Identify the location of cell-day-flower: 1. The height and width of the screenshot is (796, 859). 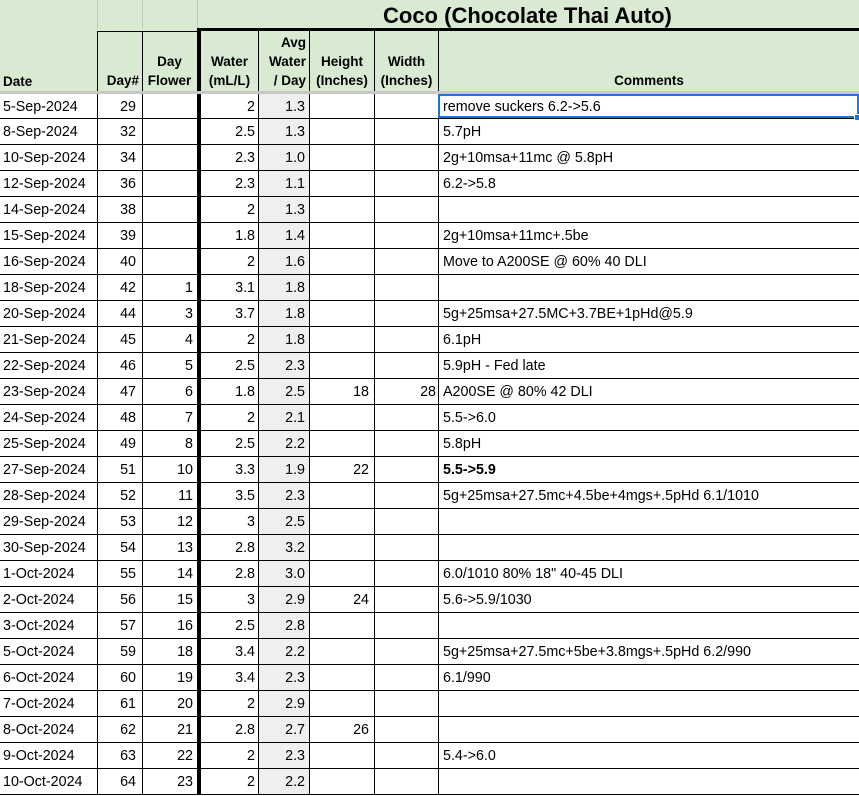
(169, 287).